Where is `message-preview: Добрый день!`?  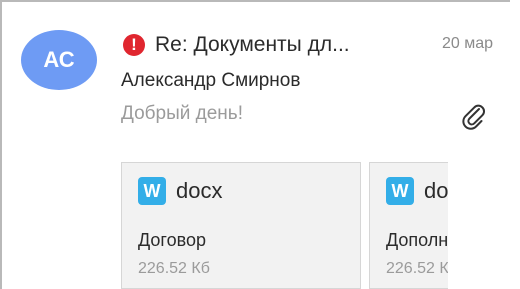
message-preview: Добрый день! is located at coordinates (182, 113).